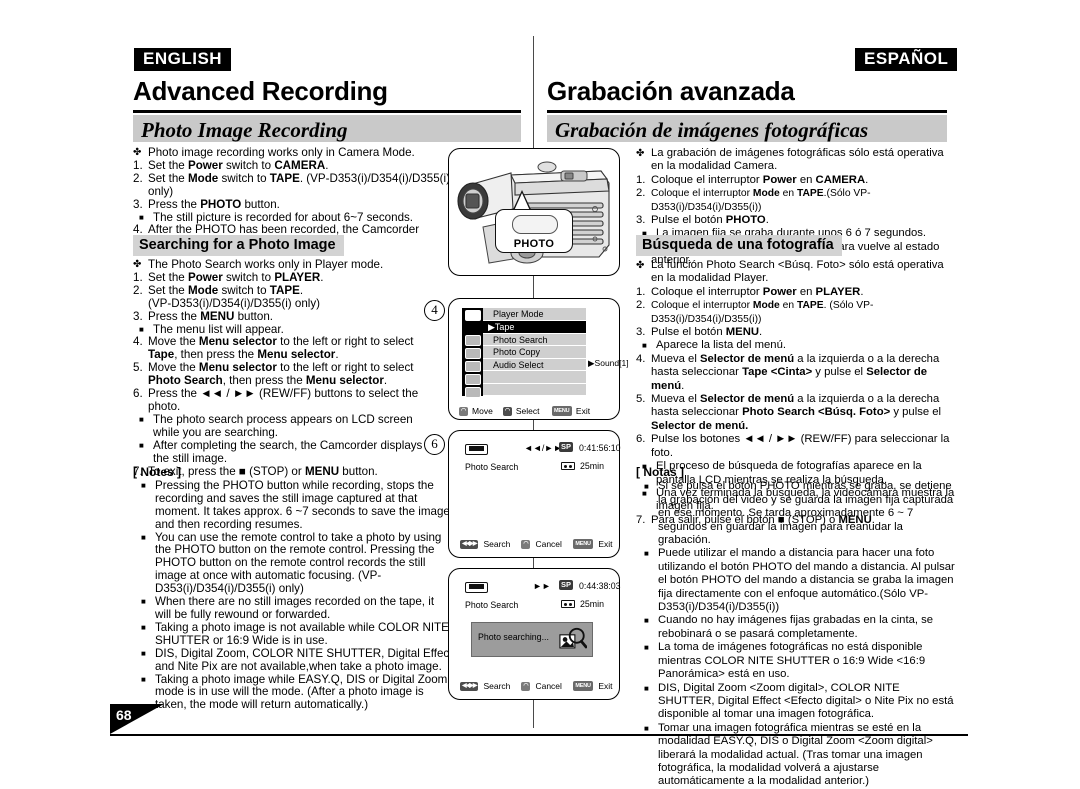  I want to click on hint-label-search: Search, so click(497, 544).